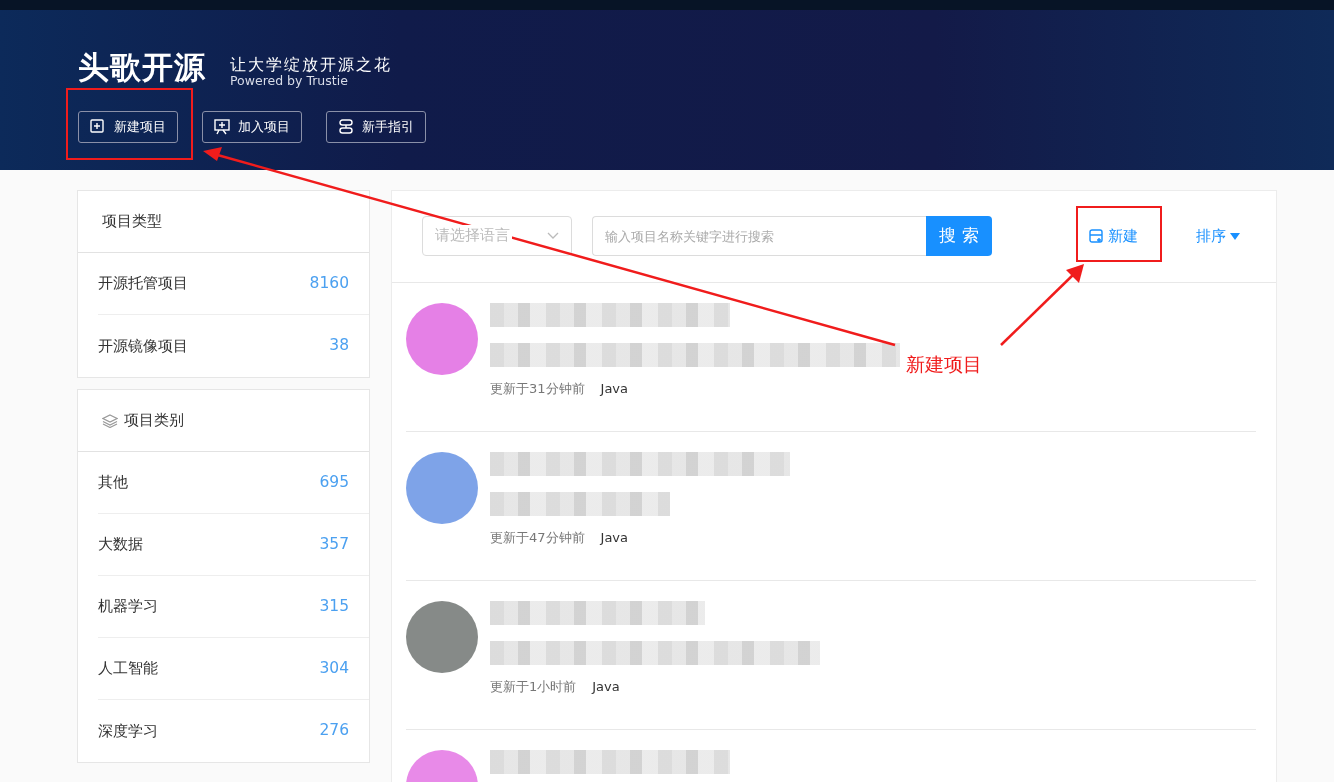 The height and width of the screenshot is (782, 1334). Describe the element at coordinates (339, 346) in the screenshot. I see `item-count: 38` at that location.